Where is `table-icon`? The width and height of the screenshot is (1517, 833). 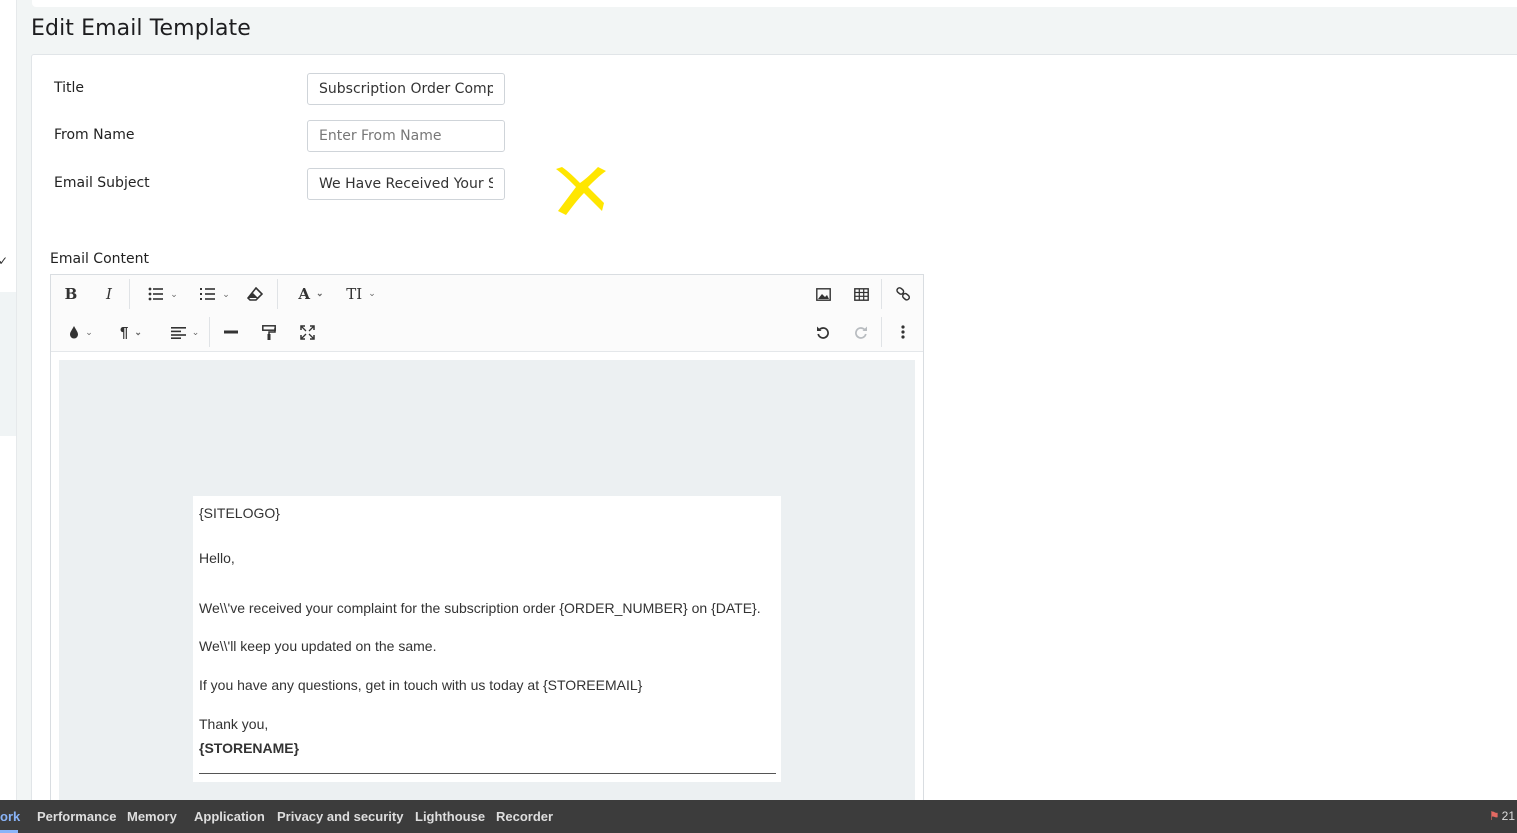
table-icon is located at coordinates (861, 294).